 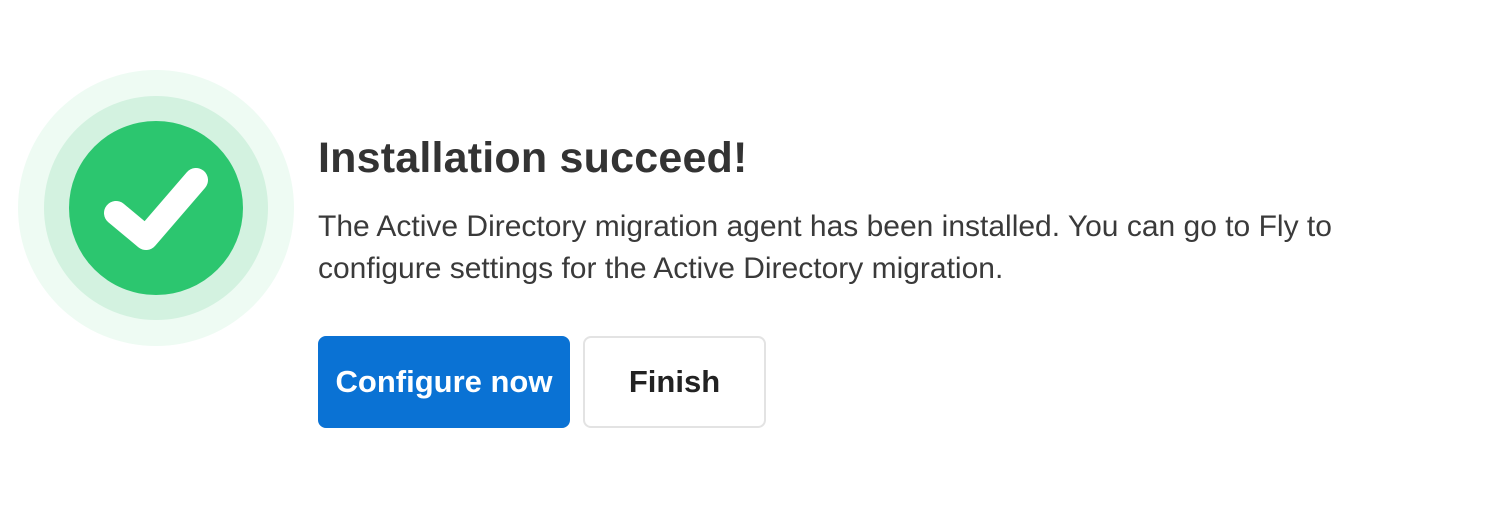 What do you see at coordinates (156, 208) in the screenshot?
I see `success-check-icon` at bounding box center [156, 208].